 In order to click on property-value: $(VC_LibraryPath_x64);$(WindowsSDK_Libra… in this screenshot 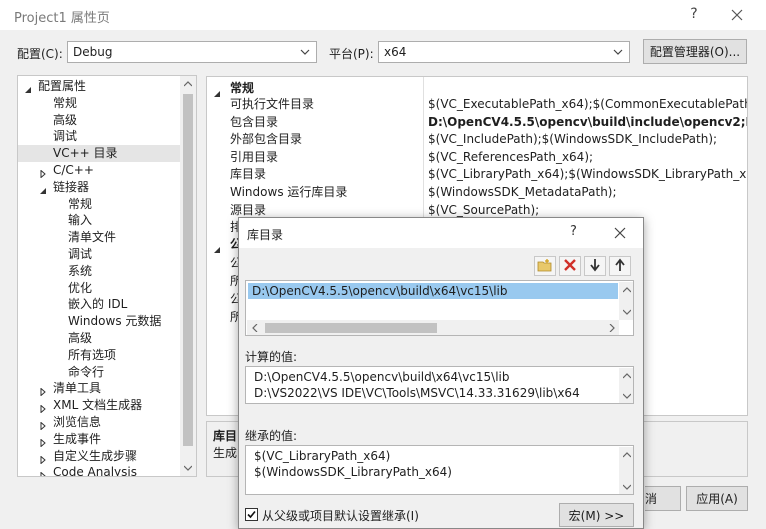, I will do `click(587, 174)`.